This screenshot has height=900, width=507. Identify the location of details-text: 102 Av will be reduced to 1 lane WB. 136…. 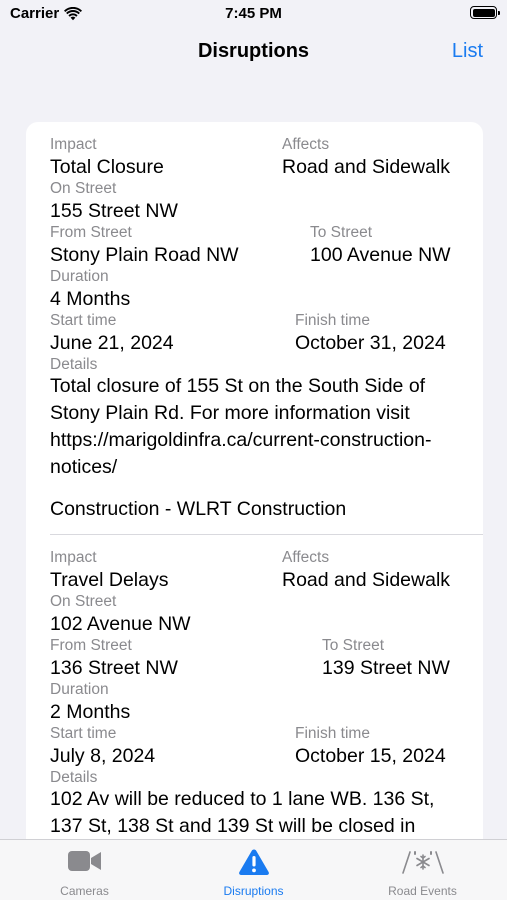
(242, 812).